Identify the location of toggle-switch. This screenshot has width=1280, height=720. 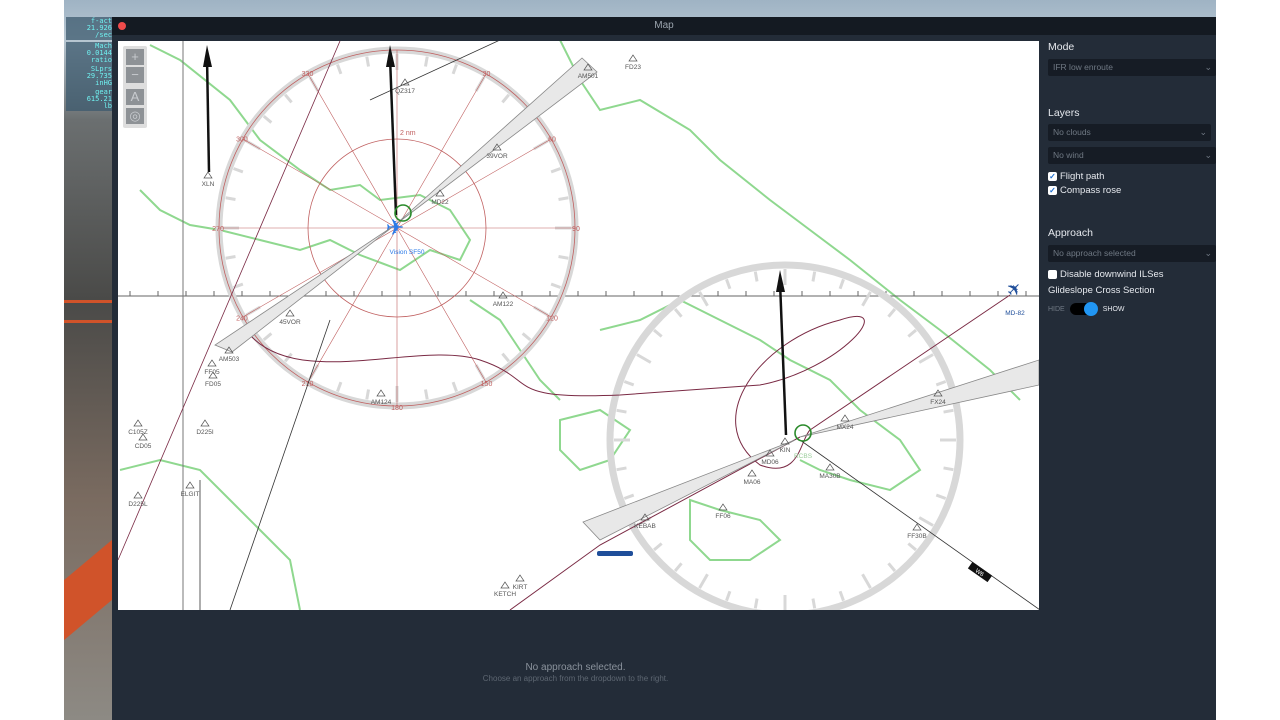
(1083, 309).